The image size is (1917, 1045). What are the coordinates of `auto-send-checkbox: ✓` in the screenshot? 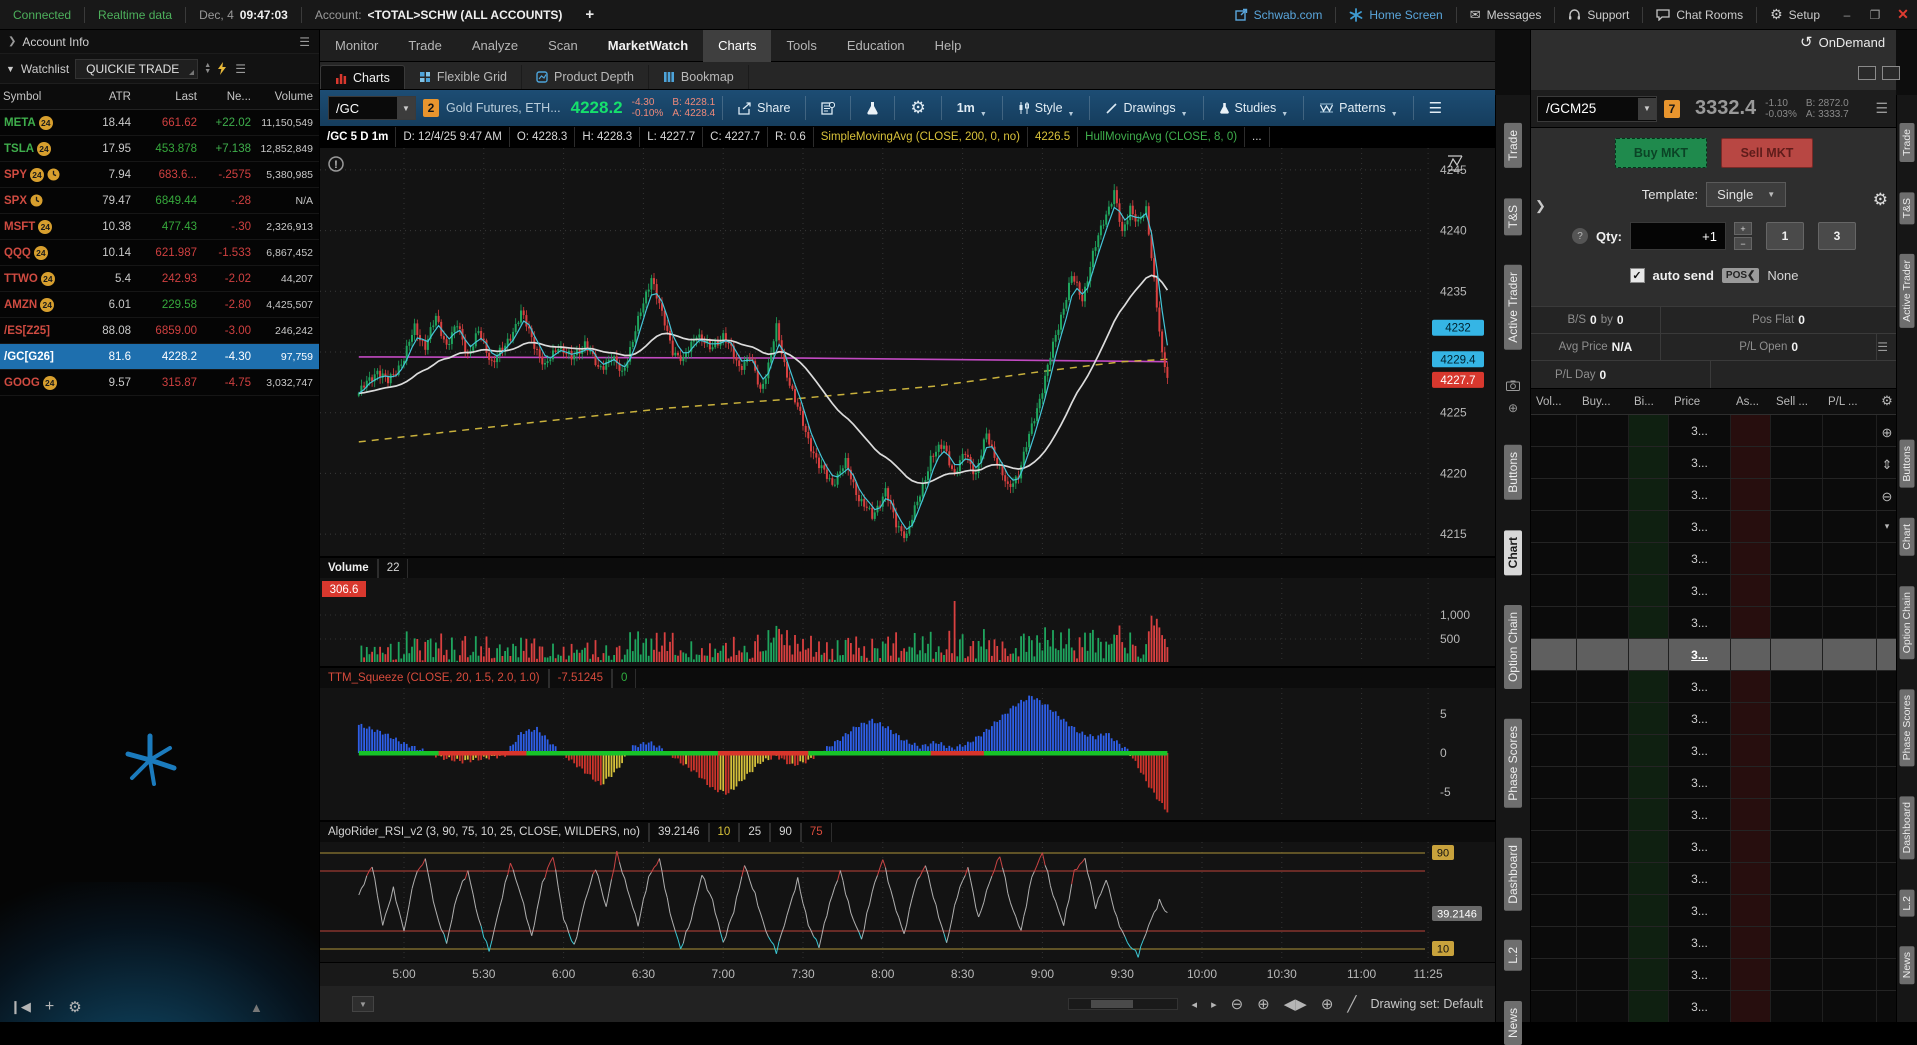 It's located at (1637, 275).